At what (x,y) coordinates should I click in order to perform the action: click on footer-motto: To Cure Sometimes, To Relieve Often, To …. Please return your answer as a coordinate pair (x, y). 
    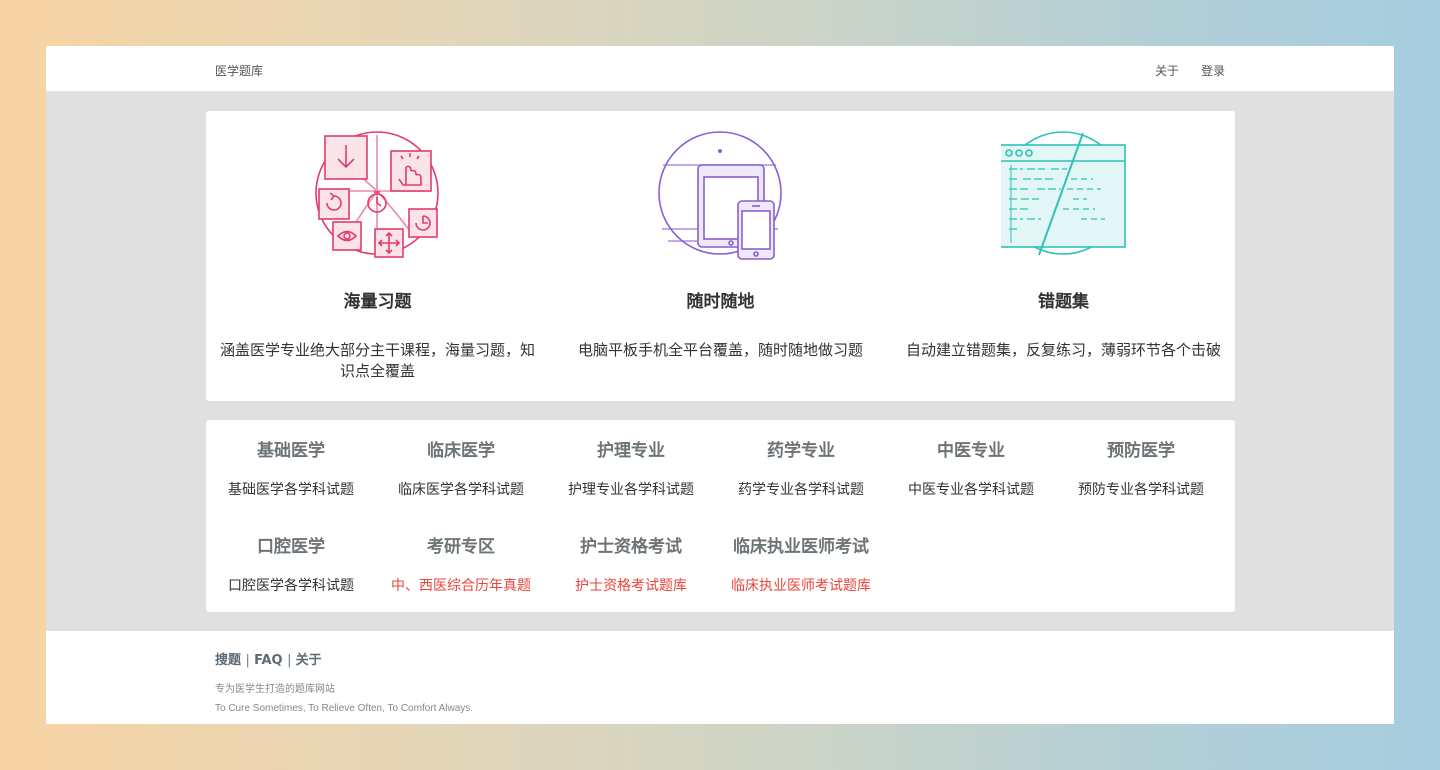
    Looking at the image, I should click on (344, 708).